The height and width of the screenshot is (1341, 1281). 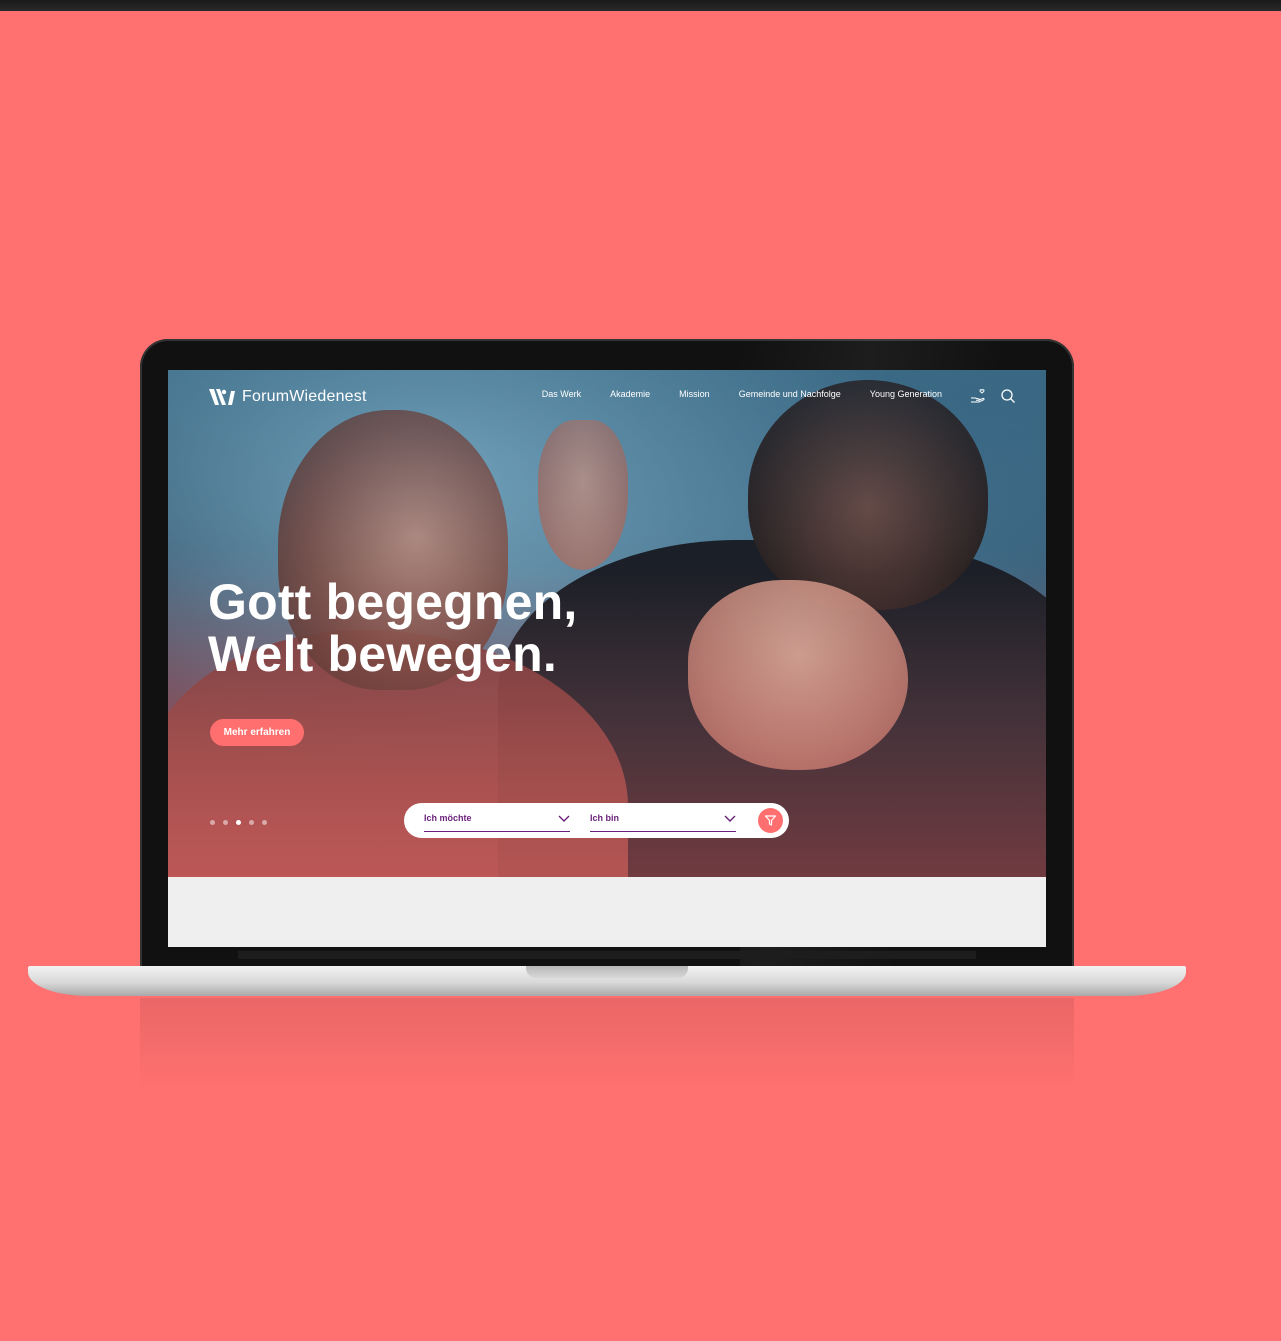 I want to click on hero-headline: Gott begegnen, Welt bewegen., so click(x=392, y=628).